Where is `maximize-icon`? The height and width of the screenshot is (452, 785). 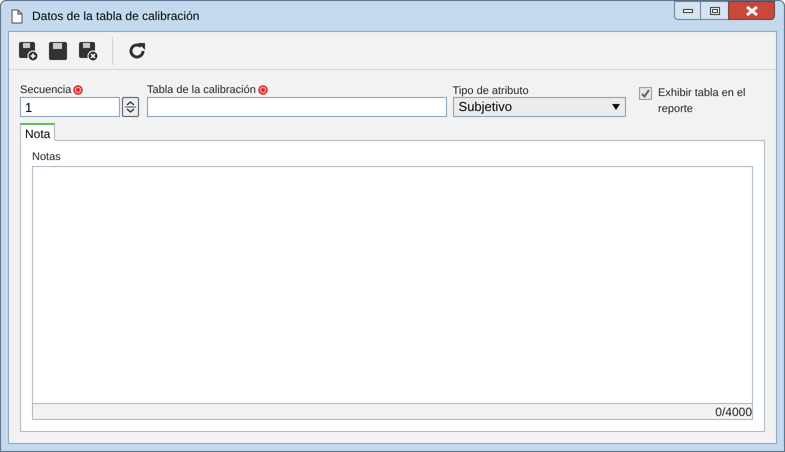
maximize-icon is located at coordinates (715, 10).